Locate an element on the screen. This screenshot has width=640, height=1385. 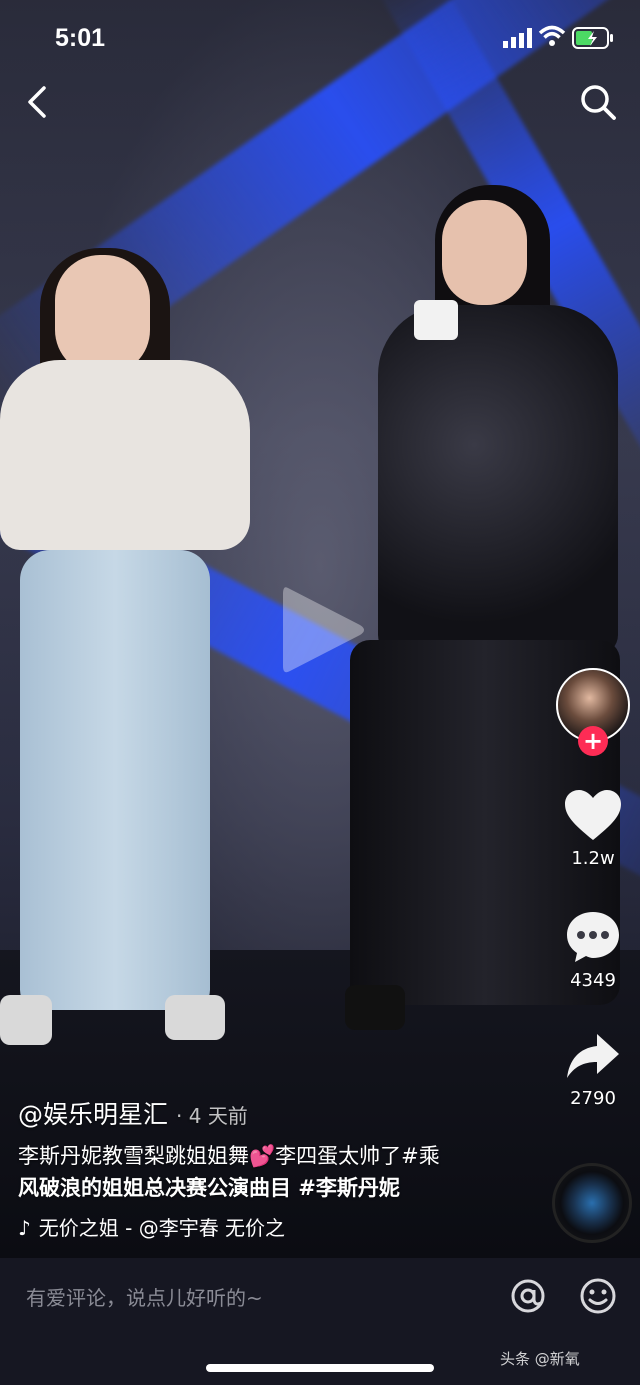
back-icon is located at coordinates (38, 102).